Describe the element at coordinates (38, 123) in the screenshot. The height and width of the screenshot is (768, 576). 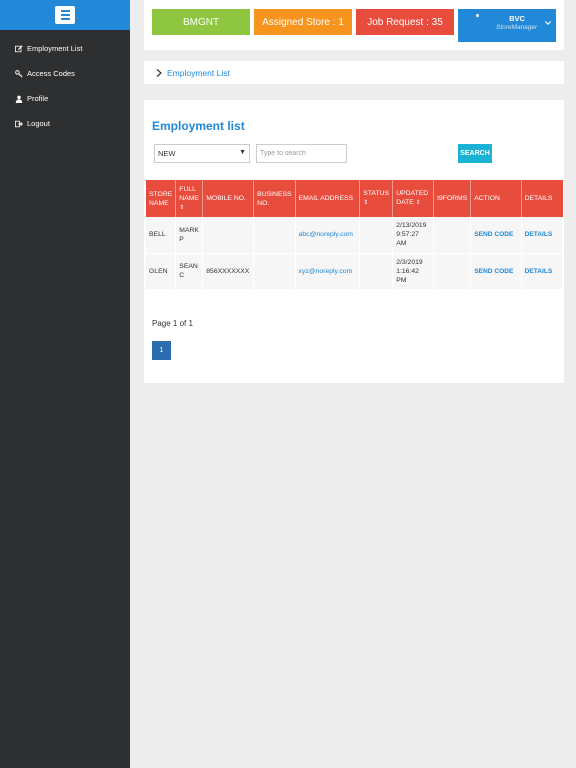
I see `sidebar-item-label: Logout` at that location.